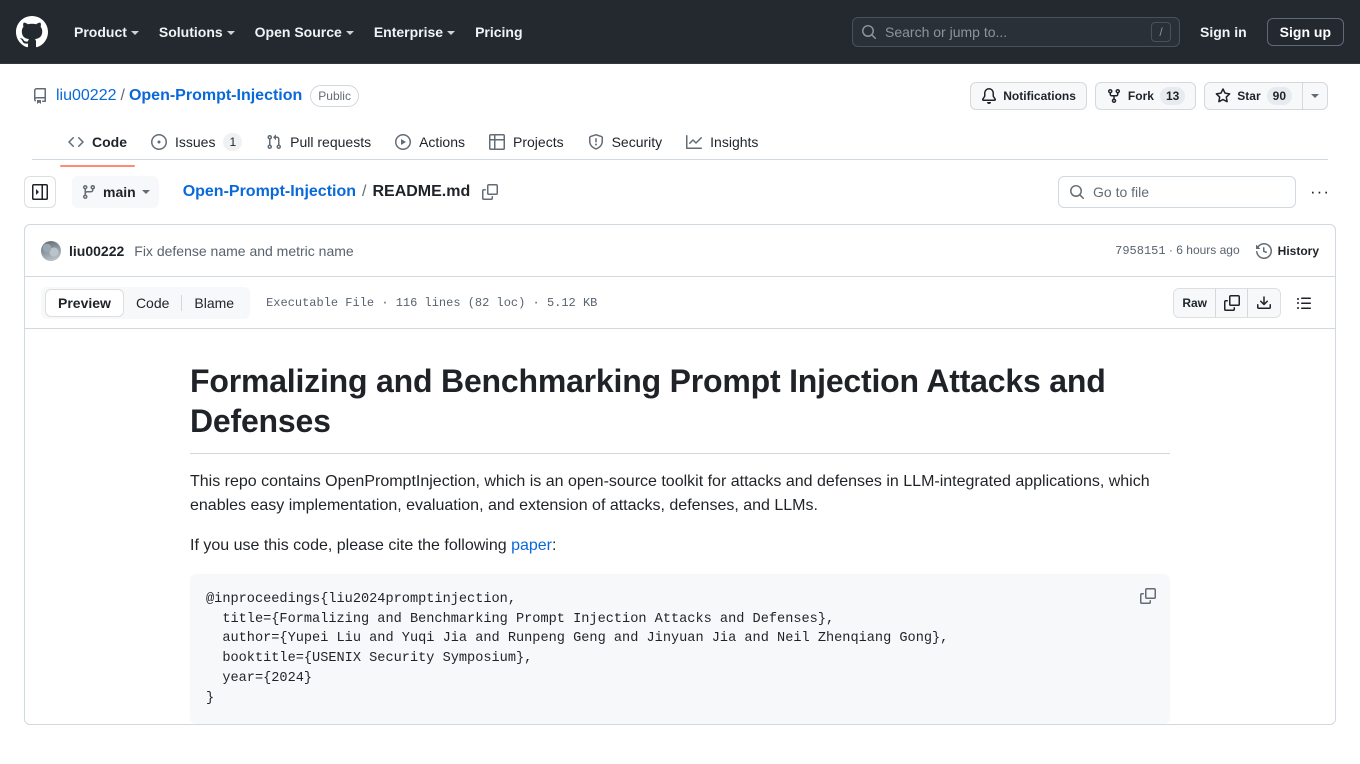 This screenshot has width=1360, height=764. What do you see at coordinates (1223, 32) in the screenshot?
I see `sign-in-button: Sign in` at bounding box center [1223, 32].